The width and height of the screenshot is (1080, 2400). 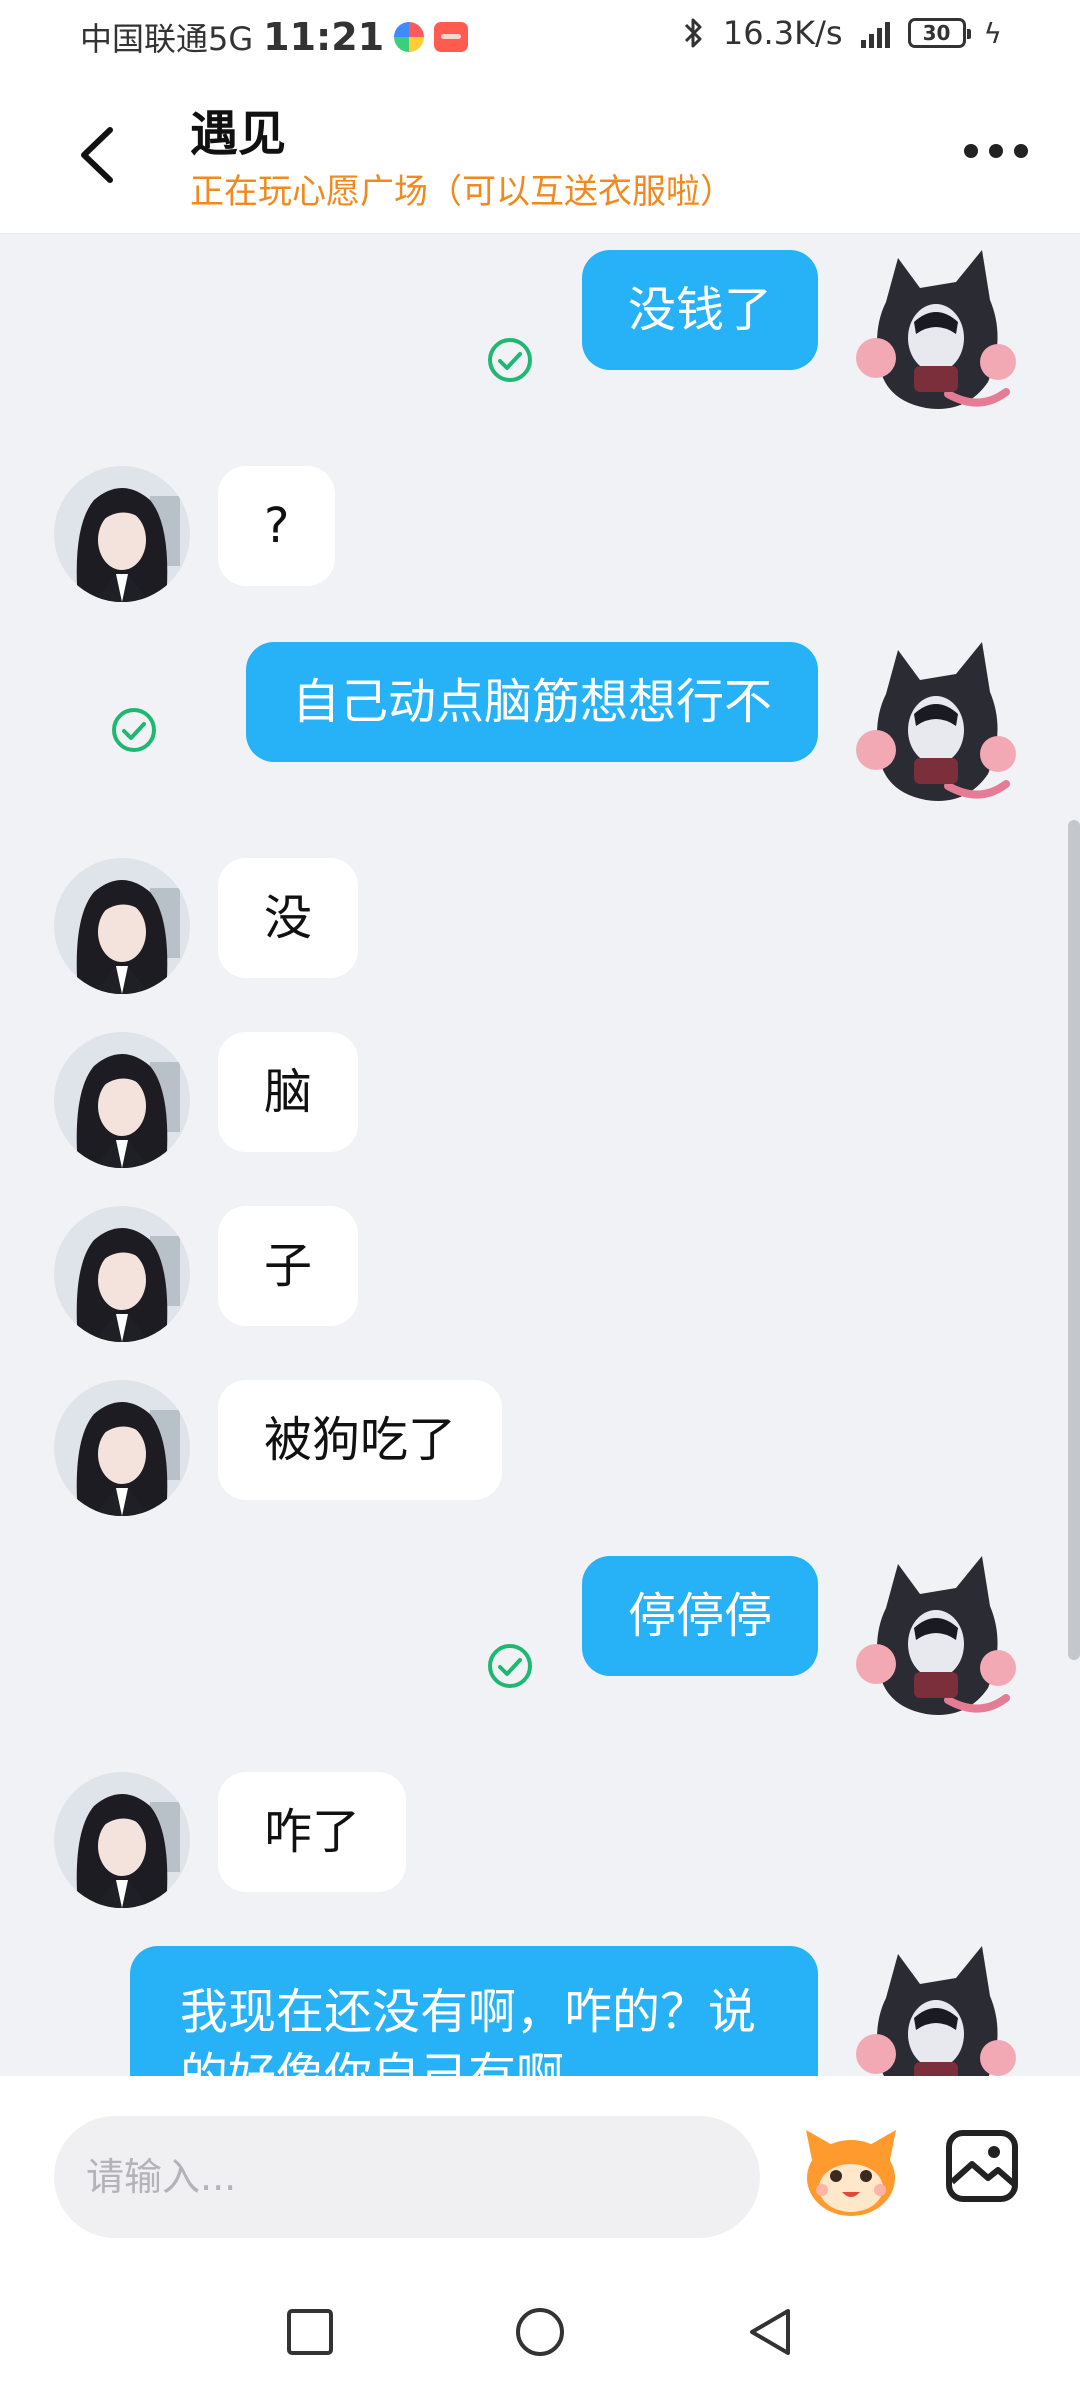 I want to click on signal-strength-icon, so click(x=875, y=33).